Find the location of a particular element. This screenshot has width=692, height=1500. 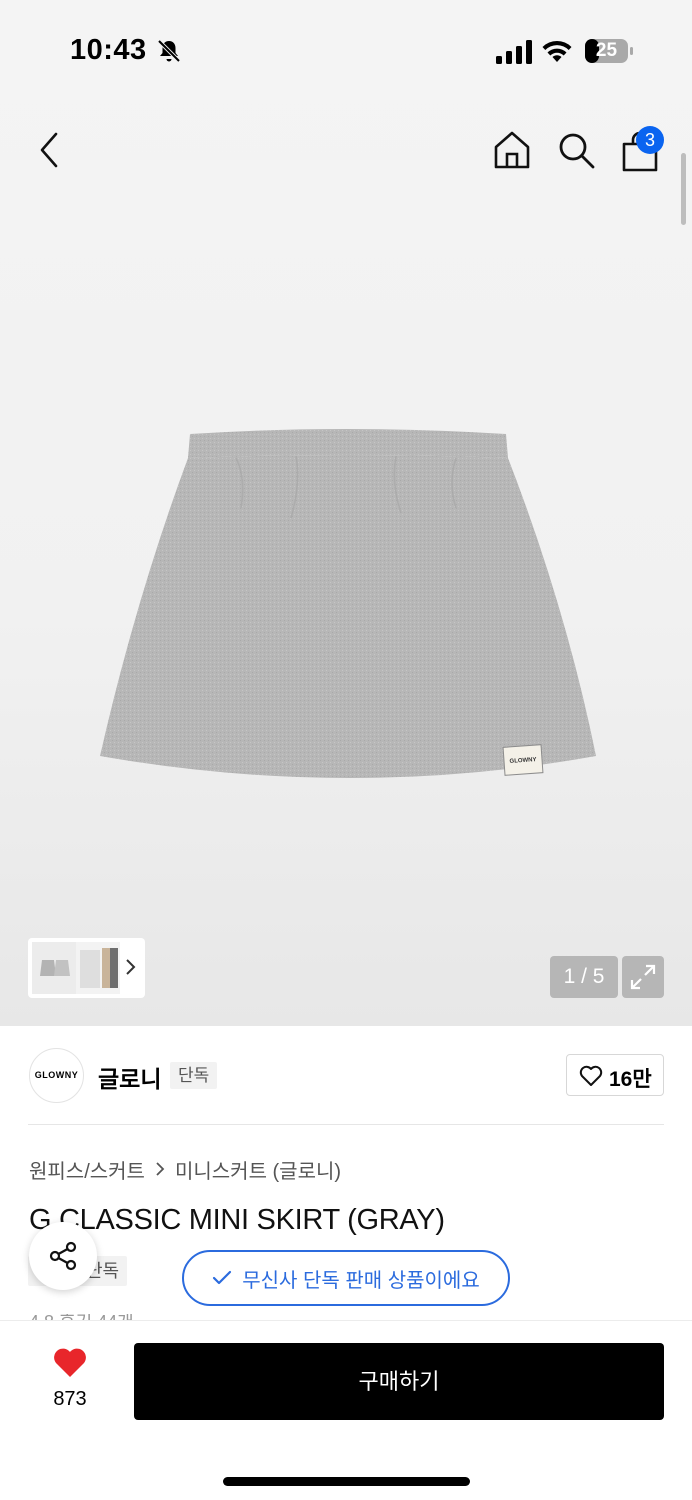

check-icon is located at coordinates (222, 1277).